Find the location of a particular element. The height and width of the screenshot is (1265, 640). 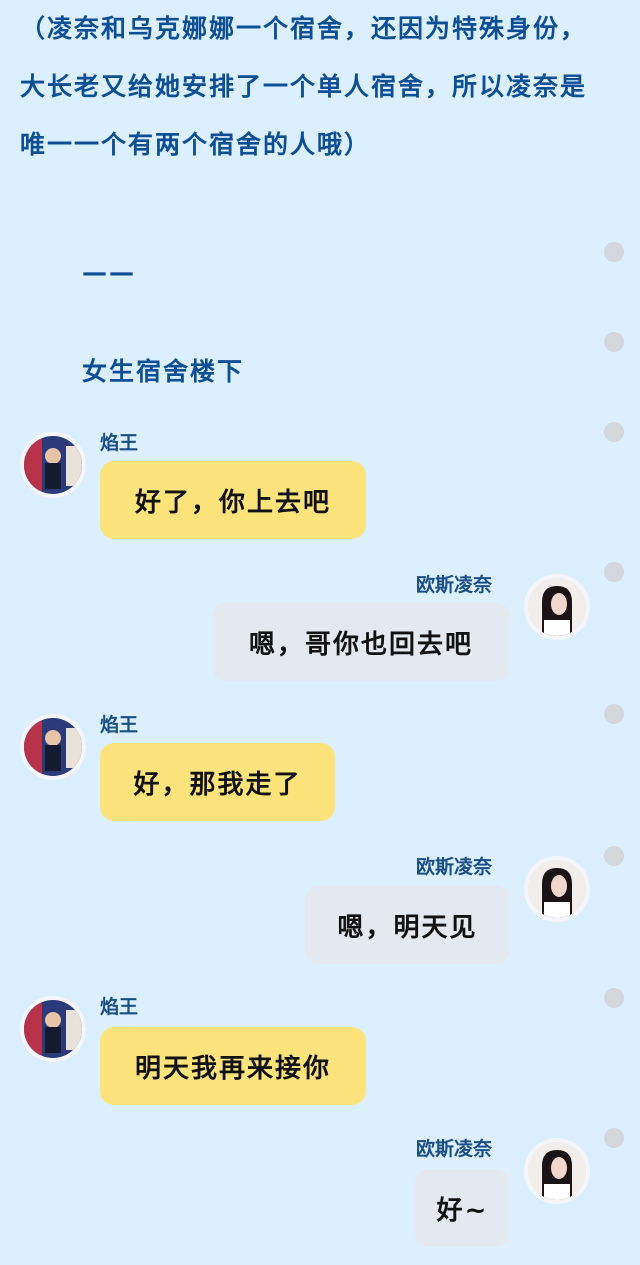

message-bubble: 好，那我走了 is located at coordinates (217, 782).